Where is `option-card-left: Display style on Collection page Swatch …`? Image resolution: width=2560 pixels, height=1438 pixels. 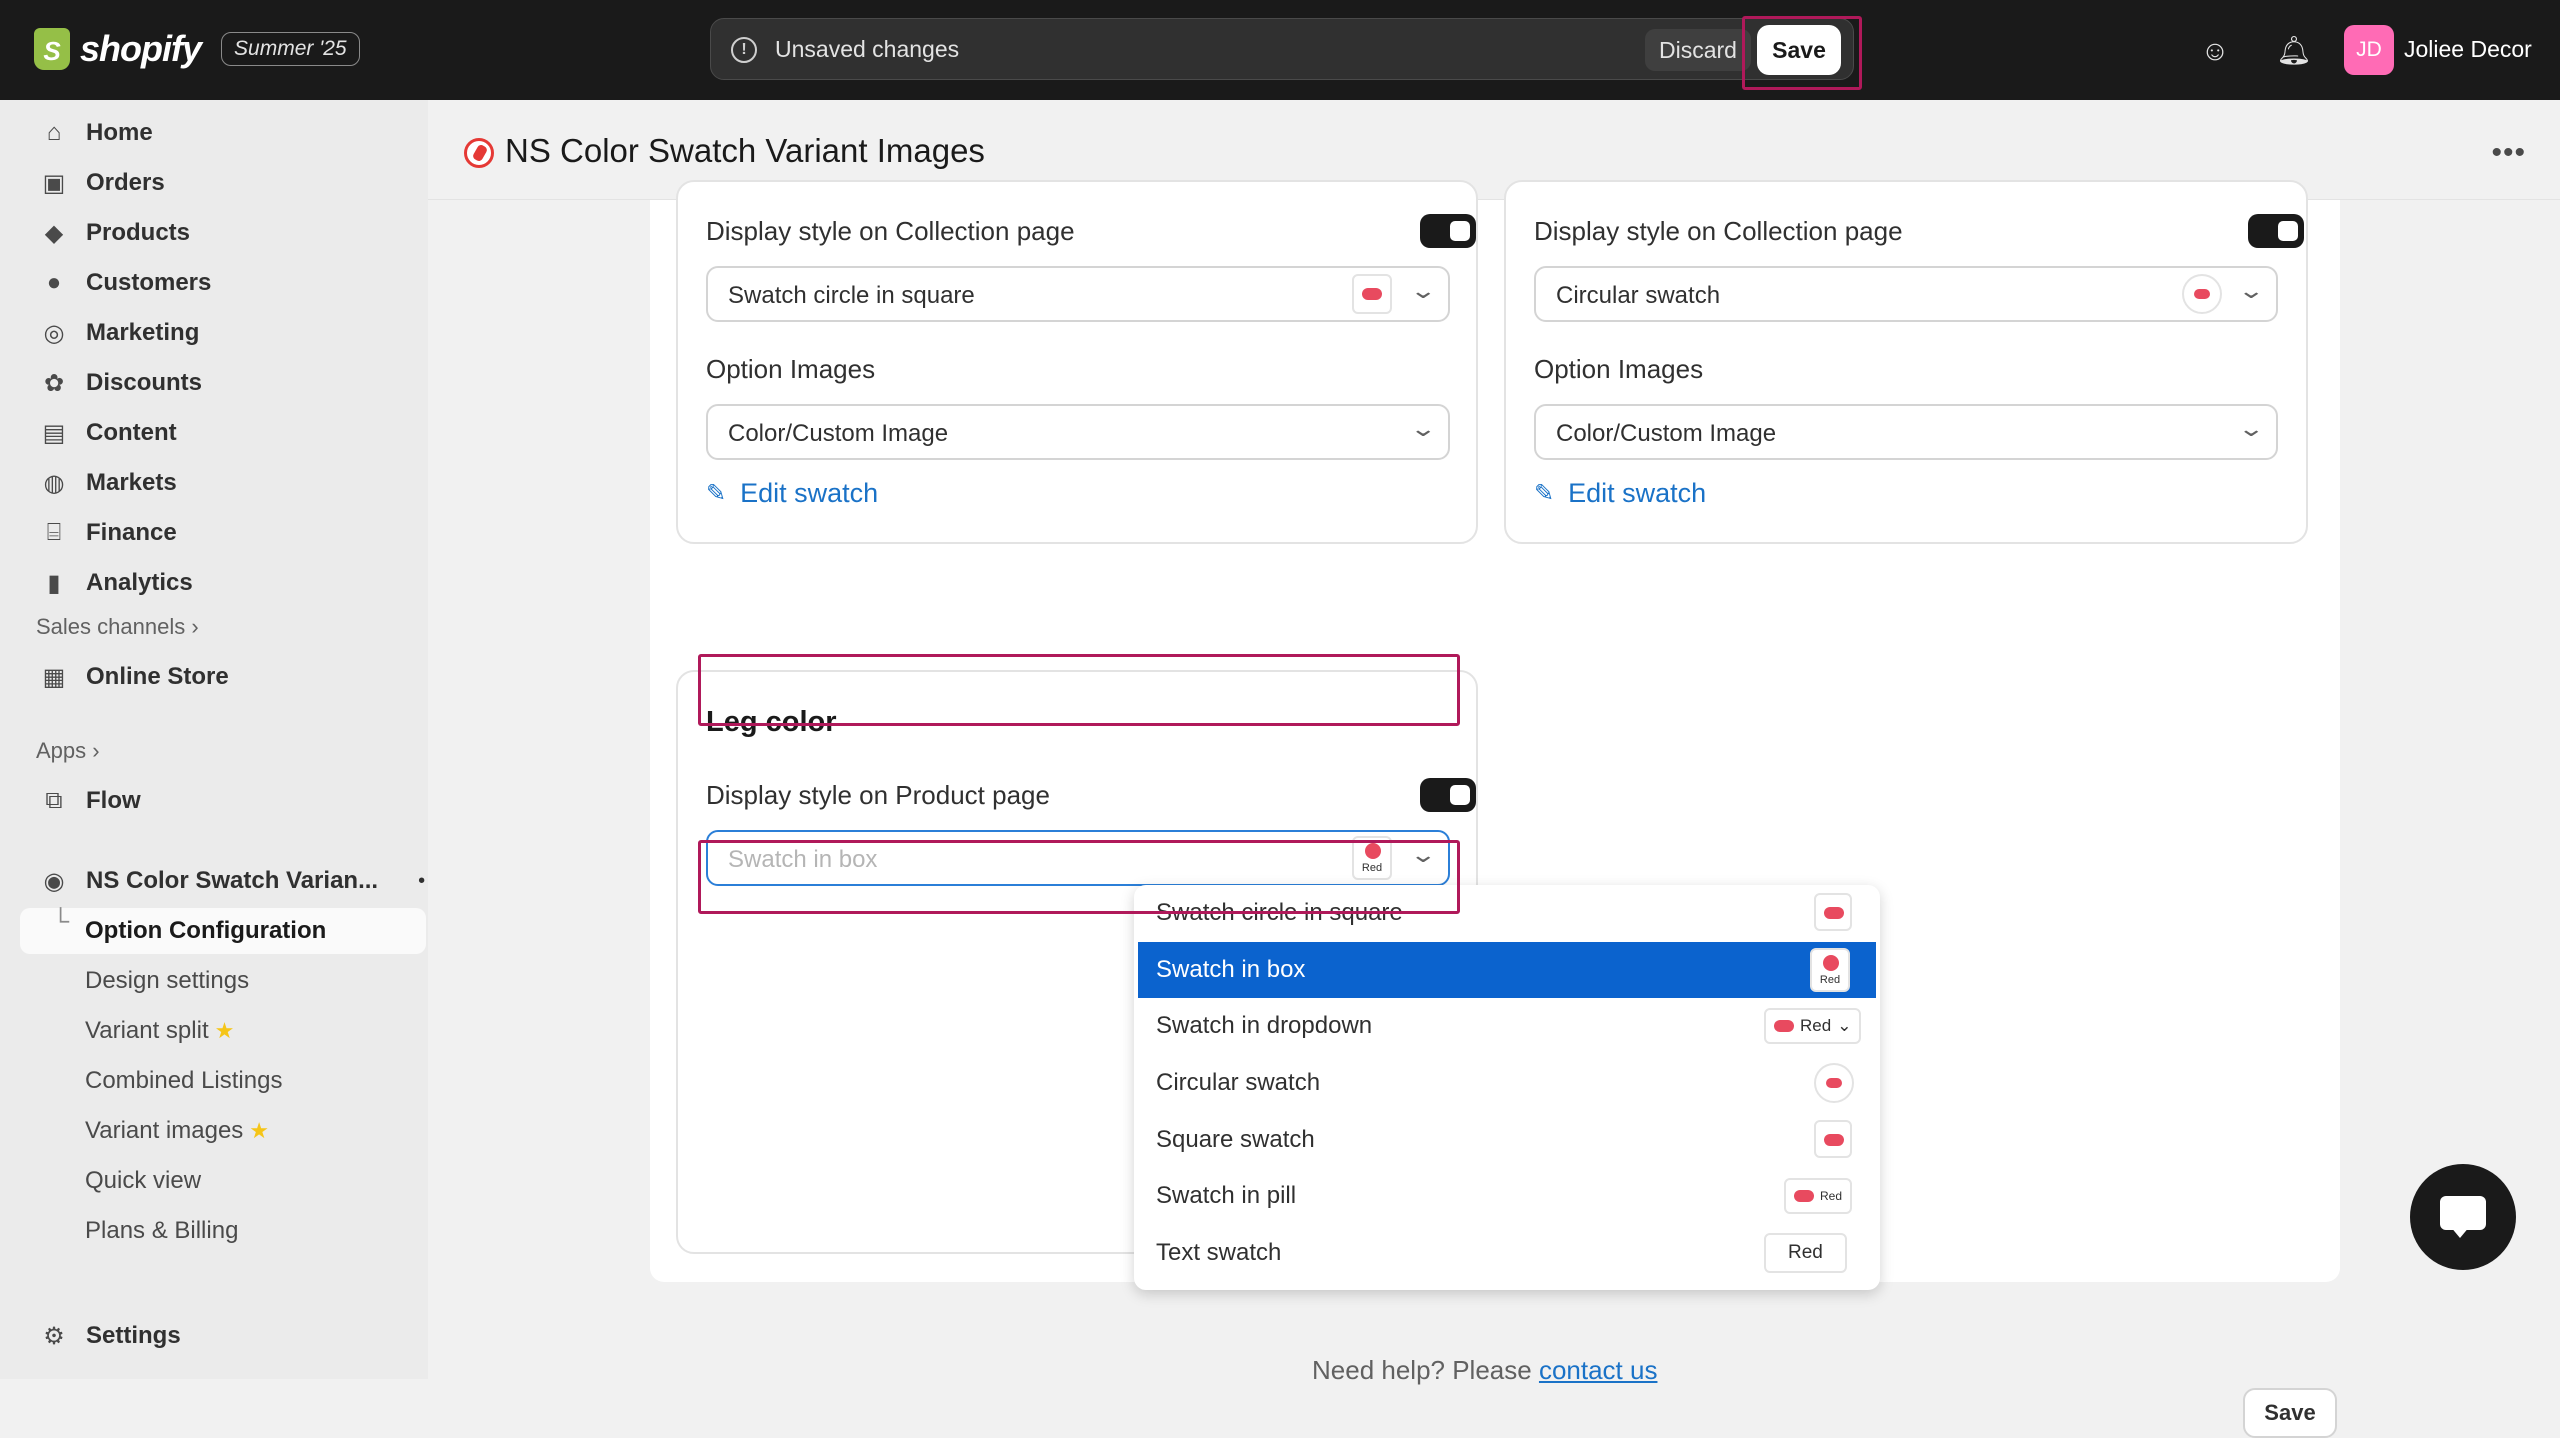 option-card-left: Display style on Collection page Swatch … is located at coordinates (1077, 362).